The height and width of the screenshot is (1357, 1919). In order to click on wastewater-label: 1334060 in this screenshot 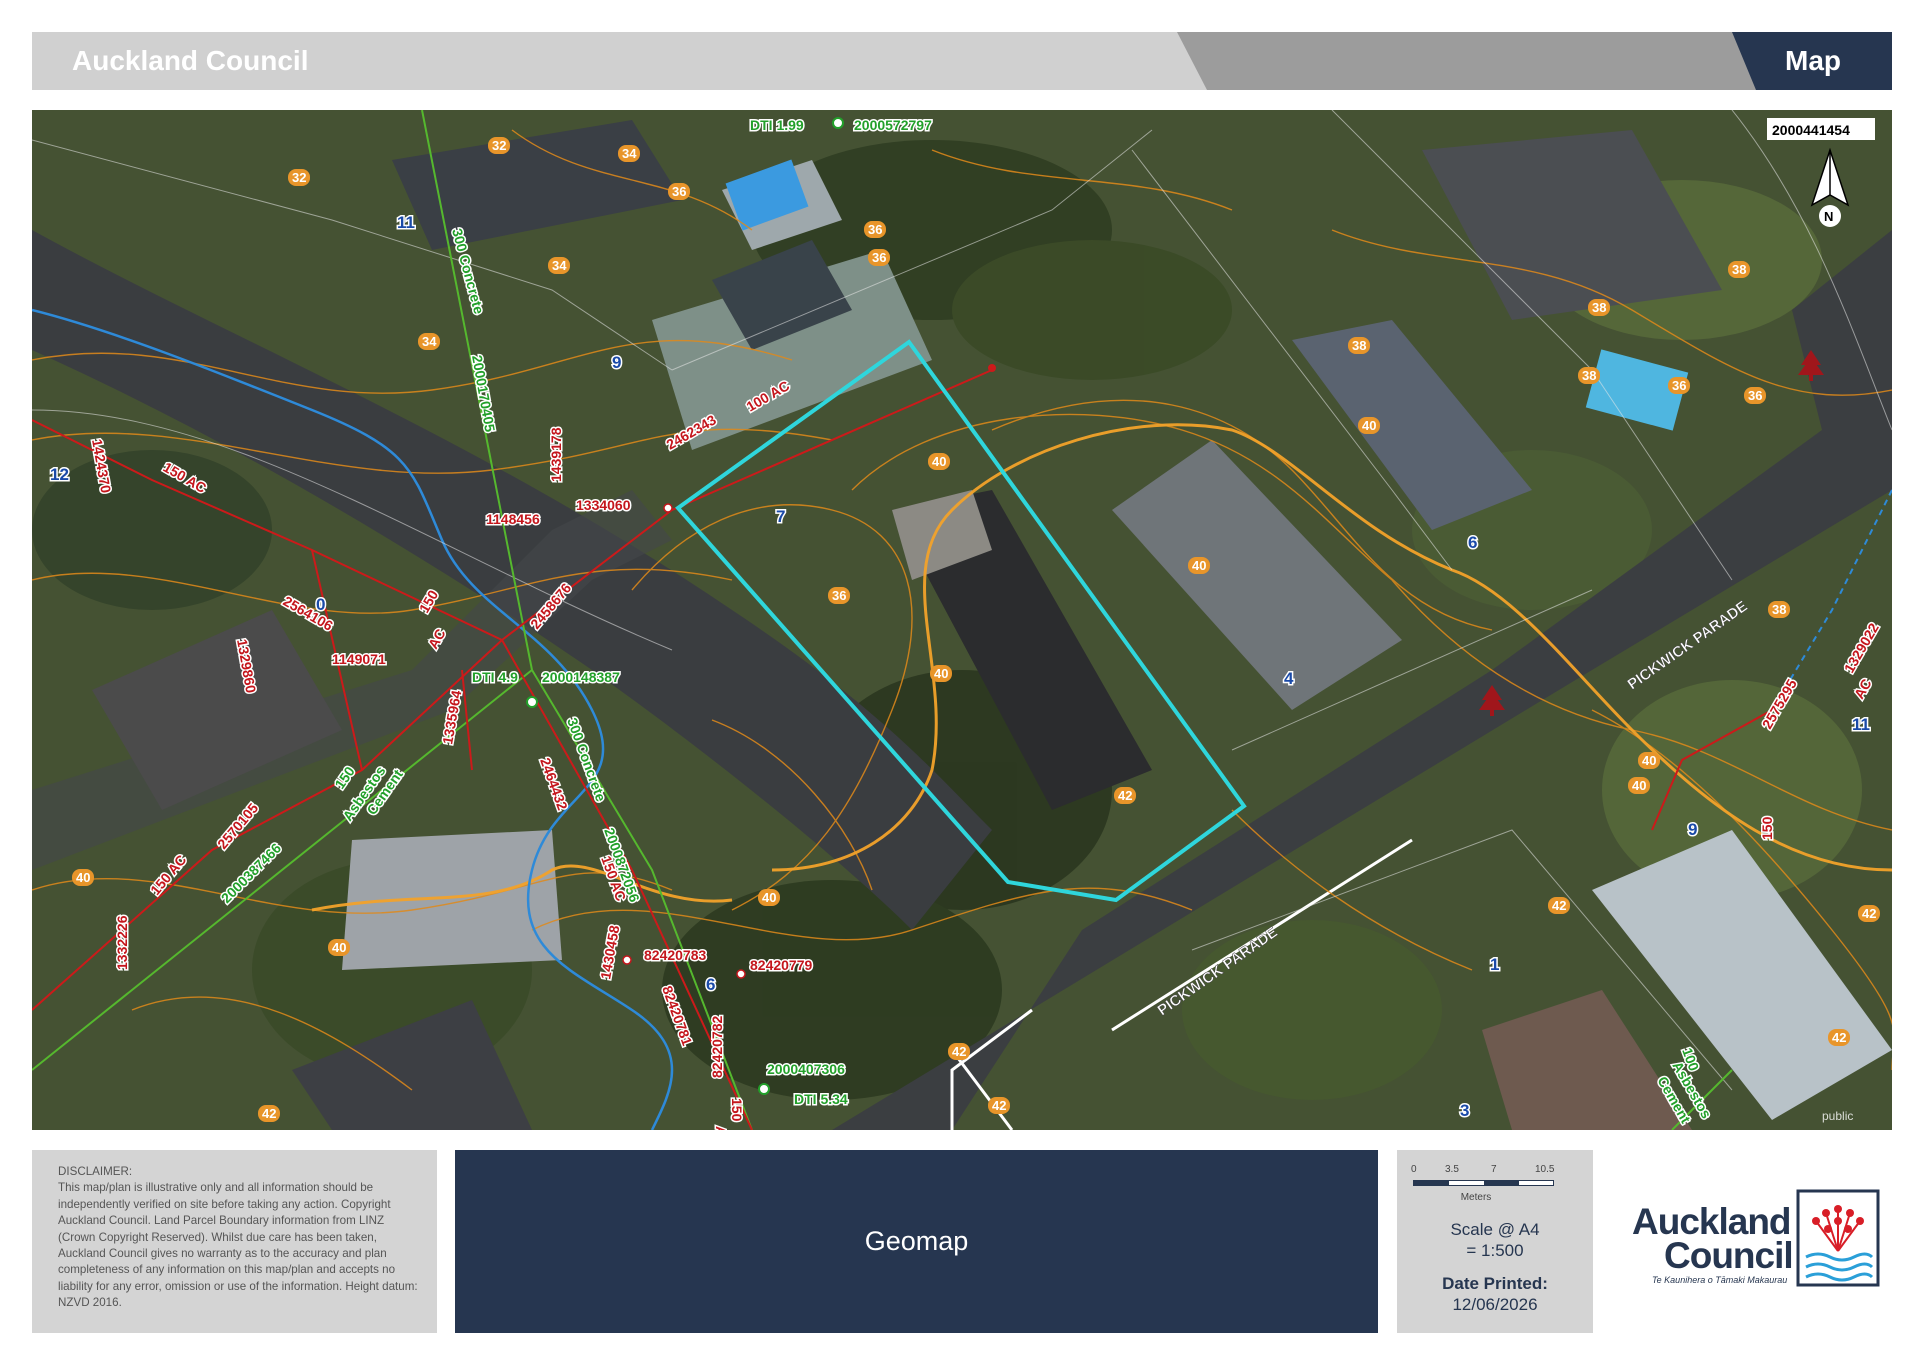, I will do `click(603, 505)`.